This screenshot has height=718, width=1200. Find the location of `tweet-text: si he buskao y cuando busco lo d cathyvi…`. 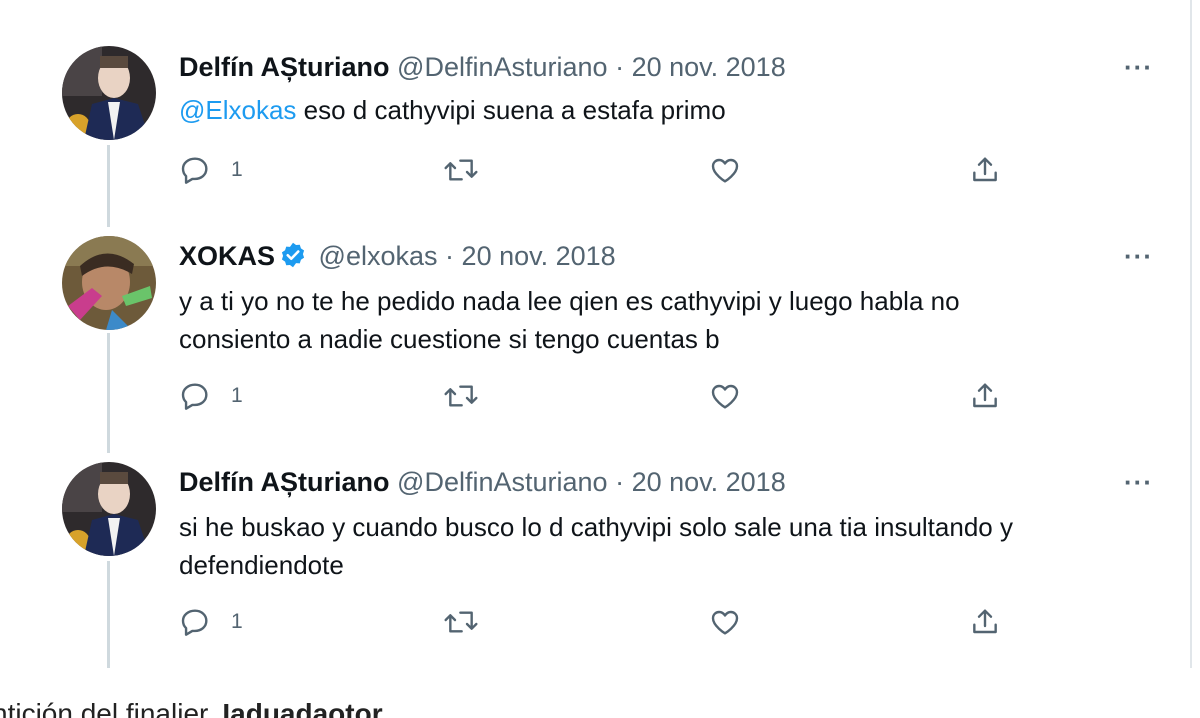

tweet-text: si he buskao y cuando busco lo d cathyvi… is located at coordinates (659, 546).